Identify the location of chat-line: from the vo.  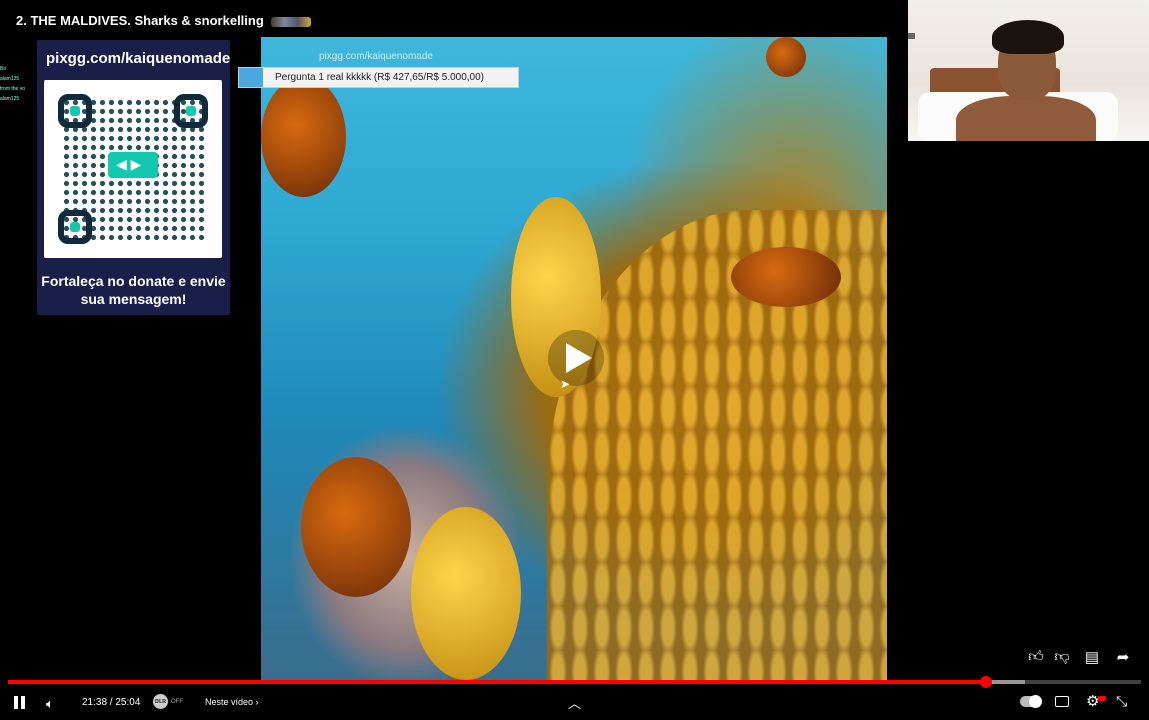
(13, 89).